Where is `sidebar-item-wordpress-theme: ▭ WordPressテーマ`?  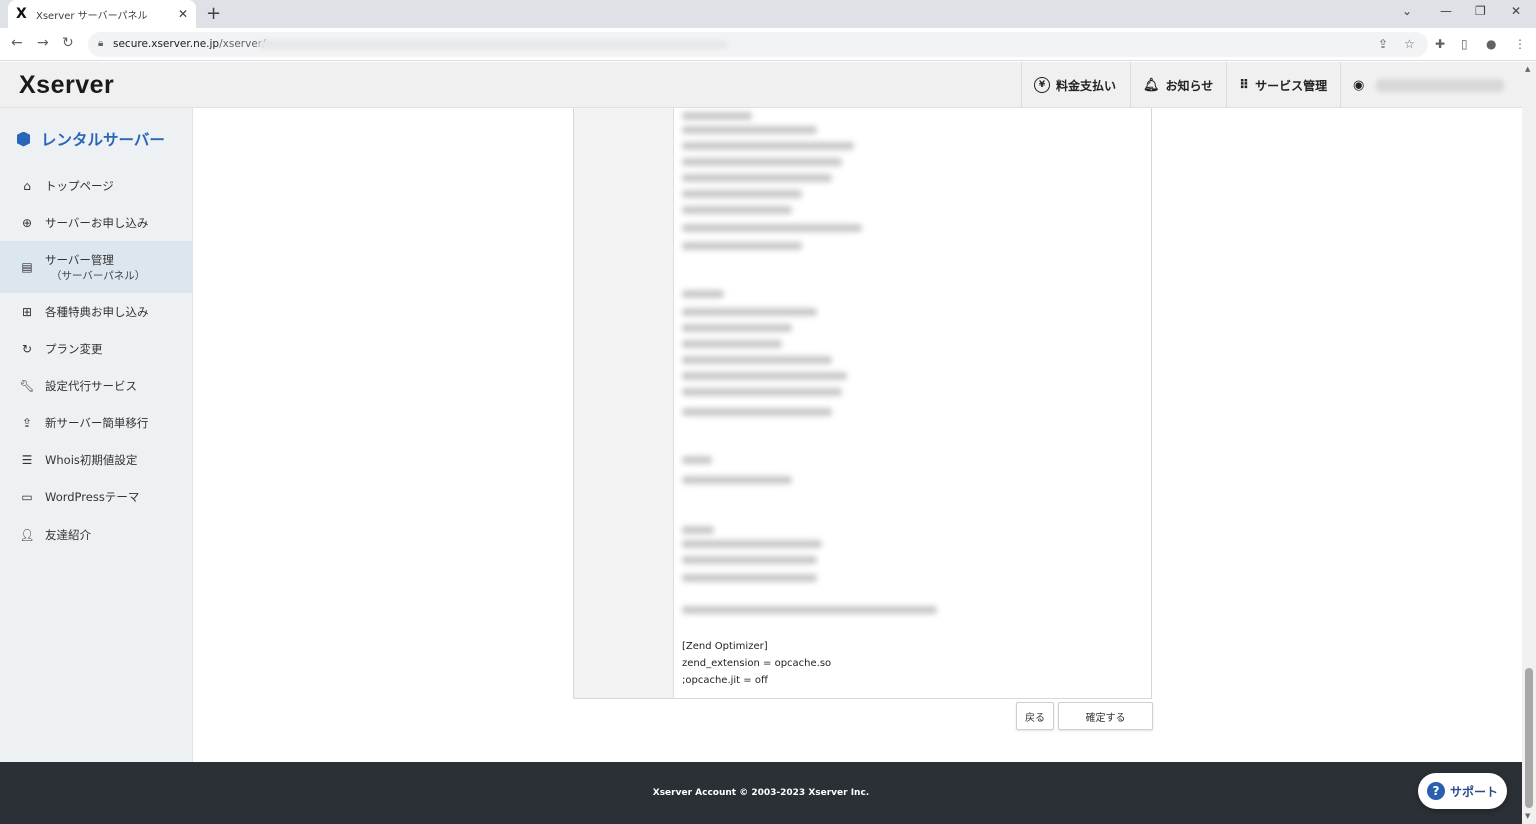 sidebar-item-wordpress-theme: ▭ WordPressテーマ is located at coordinates (96, 497).